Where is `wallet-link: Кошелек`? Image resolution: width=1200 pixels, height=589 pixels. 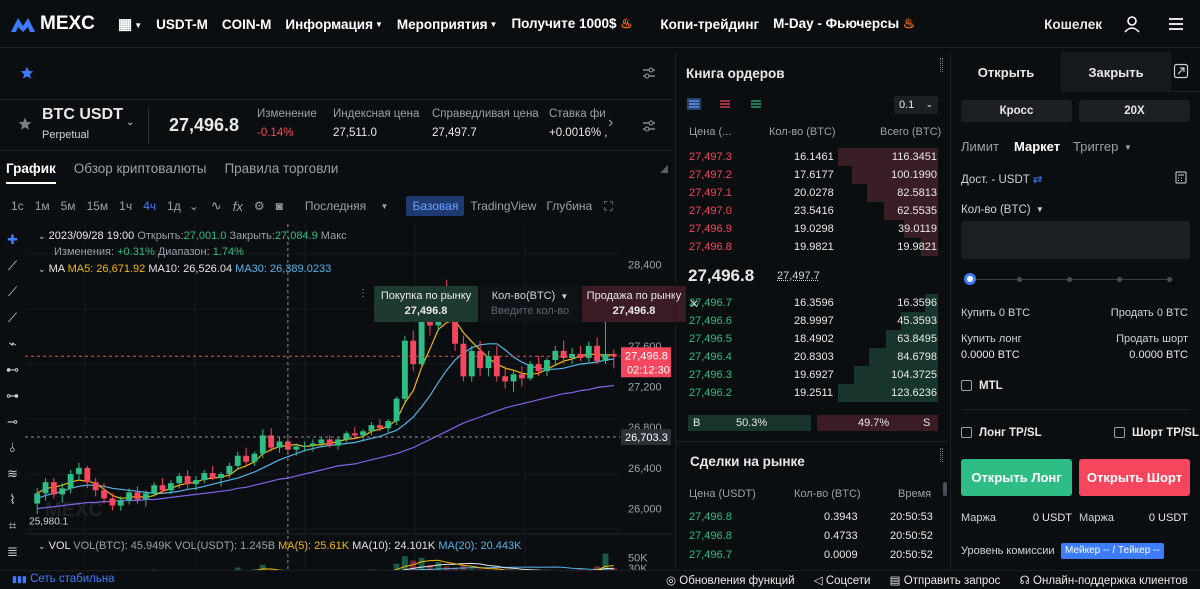 wallet-link: Кошелек is located at coordinates (1073, 24).